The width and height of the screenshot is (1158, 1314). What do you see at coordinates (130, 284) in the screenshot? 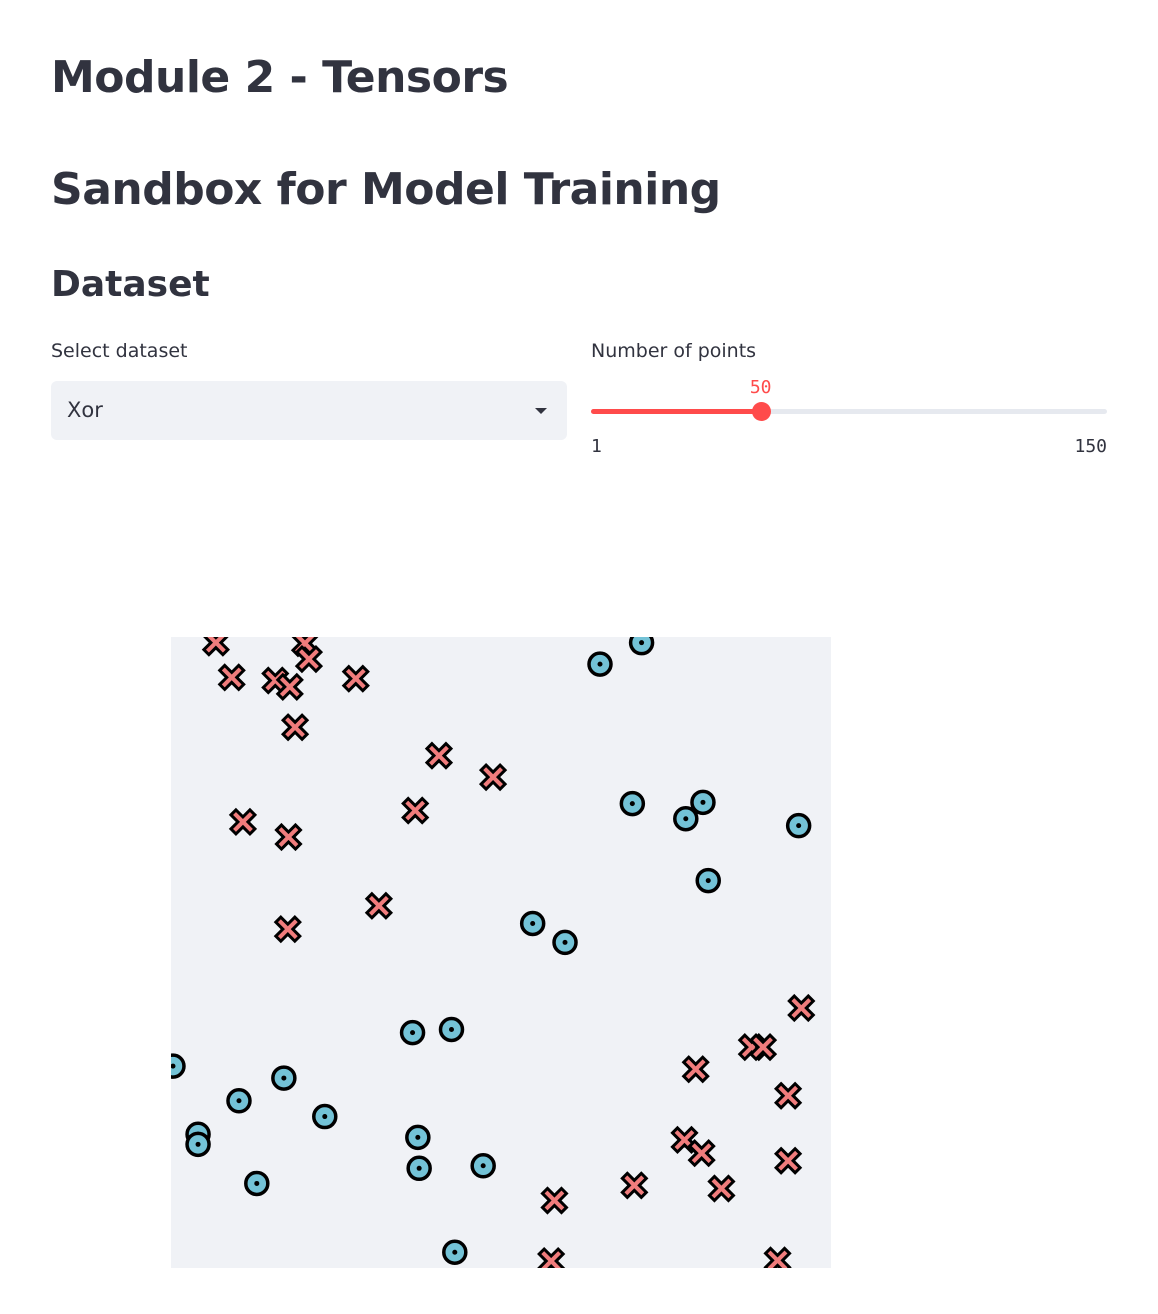
I see `section-heading-dataset: Dataset` at bounding box center [130, 284].